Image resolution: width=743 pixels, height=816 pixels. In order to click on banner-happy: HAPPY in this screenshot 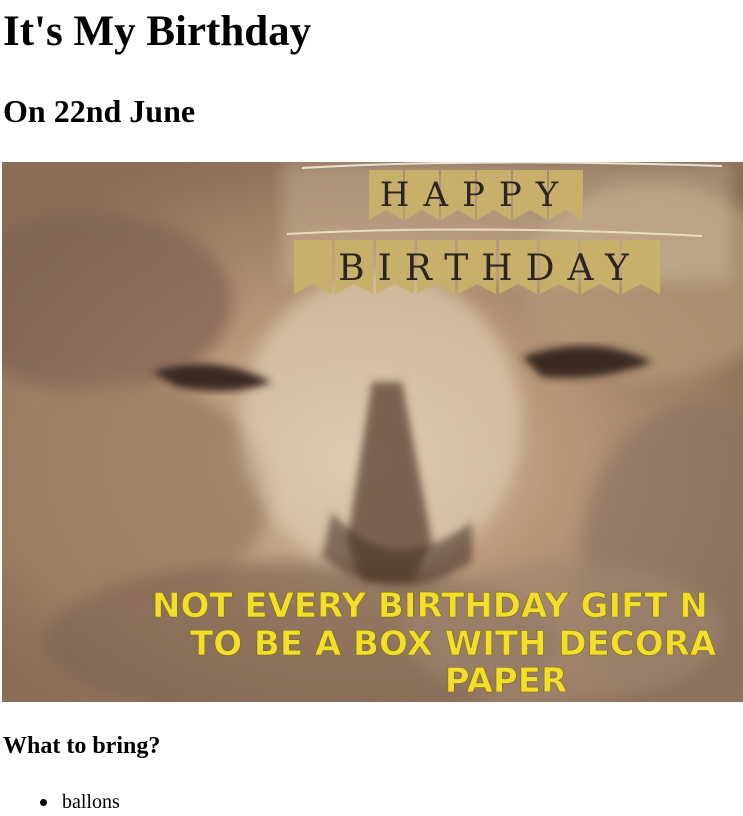, I will do `click(476, 195)`.